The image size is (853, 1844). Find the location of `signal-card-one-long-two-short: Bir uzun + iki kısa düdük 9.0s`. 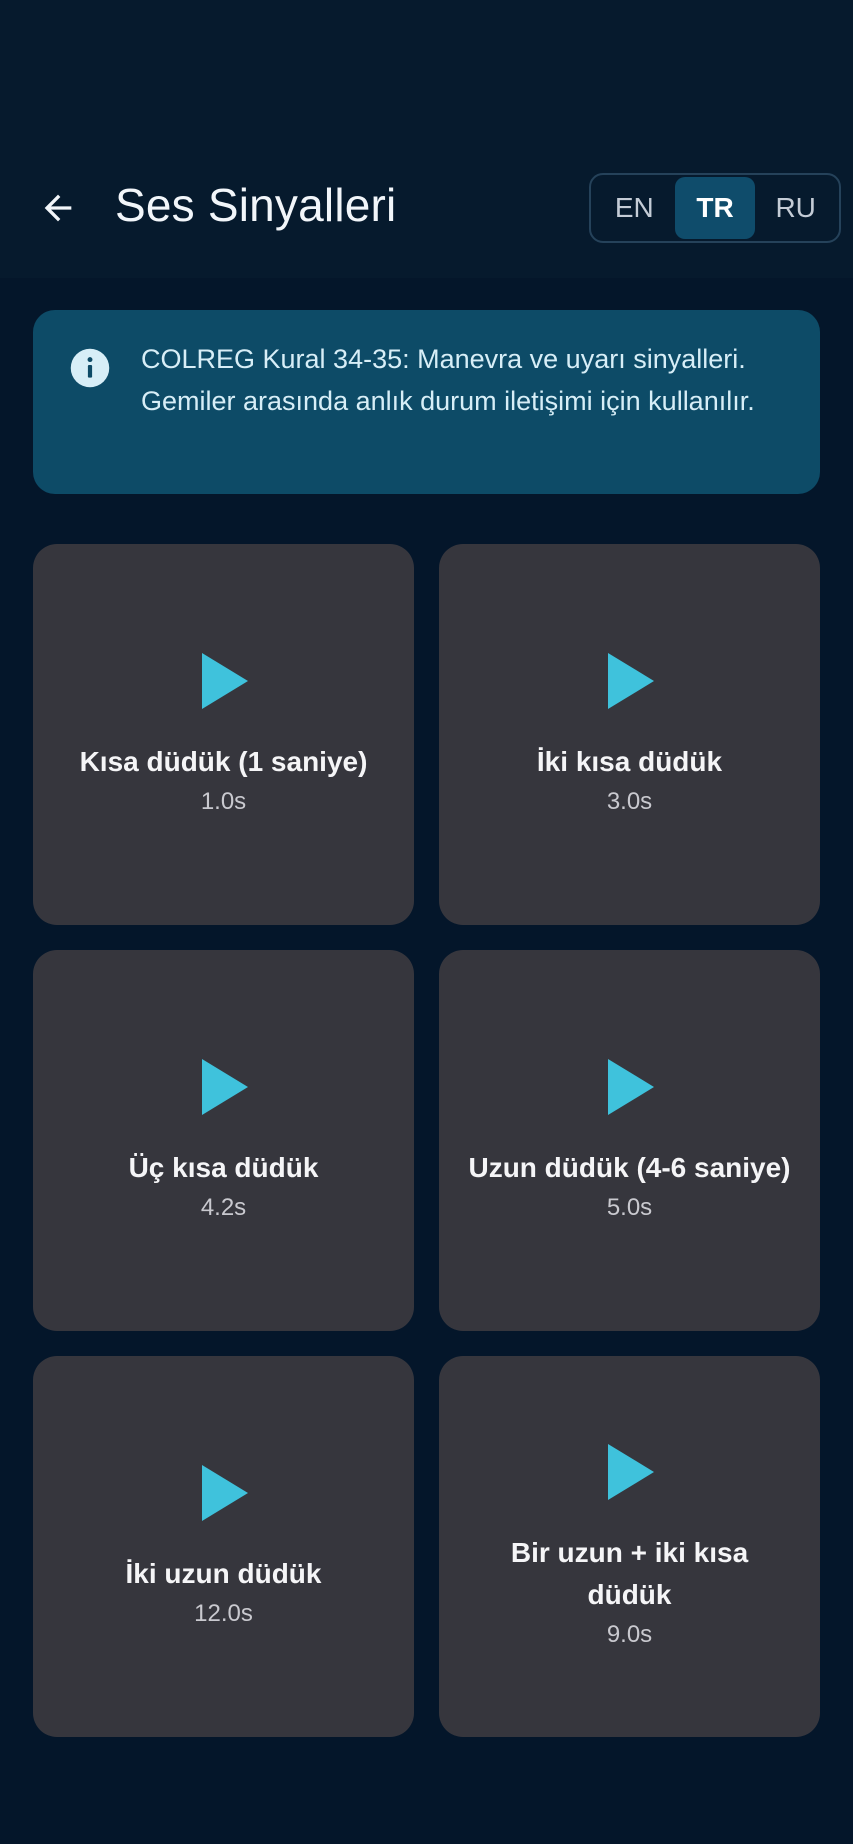

signal-card-one-long-two-short: Bir uzun + iki kısa düdük 9.0s is located at coordinates (629, 1546).